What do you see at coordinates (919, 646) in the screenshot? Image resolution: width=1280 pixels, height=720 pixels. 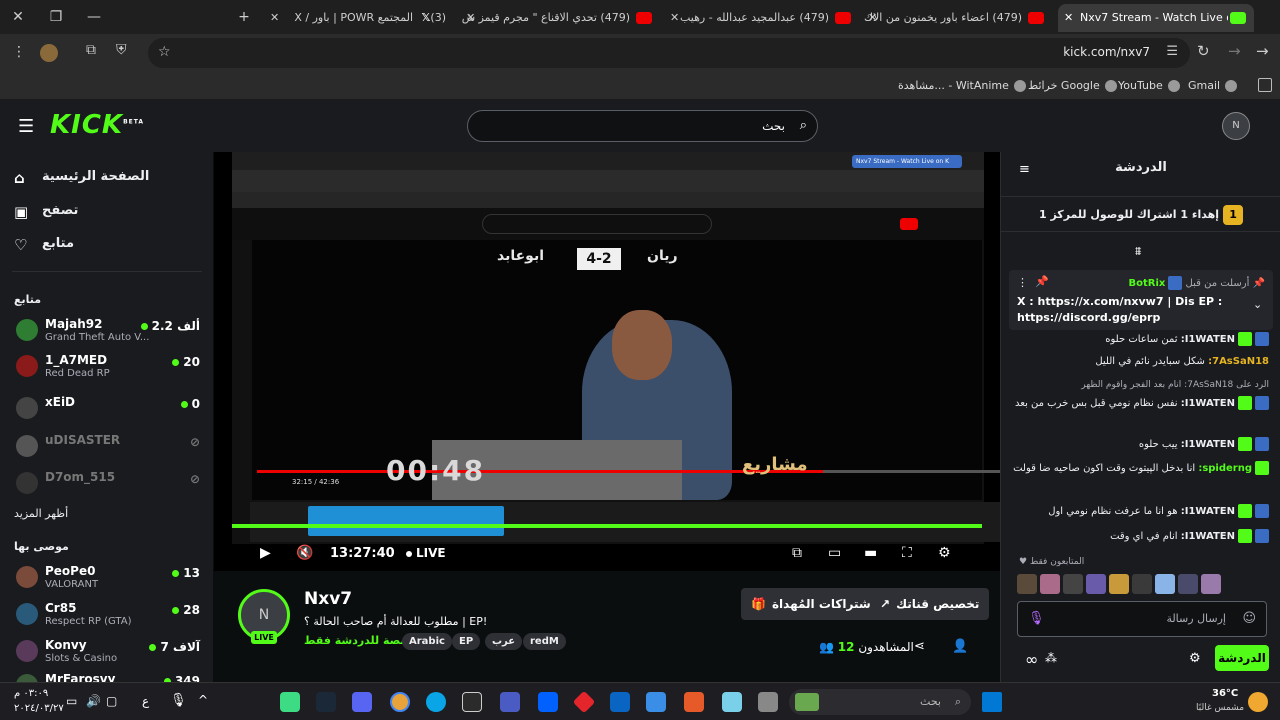 I see `share-icon: ⋖` at bounding box center [919, 646].